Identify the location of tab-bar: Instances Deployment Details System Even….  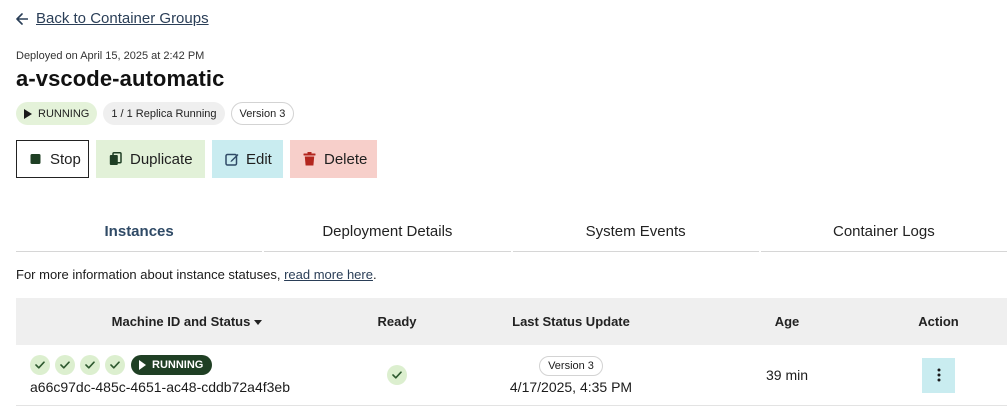
(511, 232).